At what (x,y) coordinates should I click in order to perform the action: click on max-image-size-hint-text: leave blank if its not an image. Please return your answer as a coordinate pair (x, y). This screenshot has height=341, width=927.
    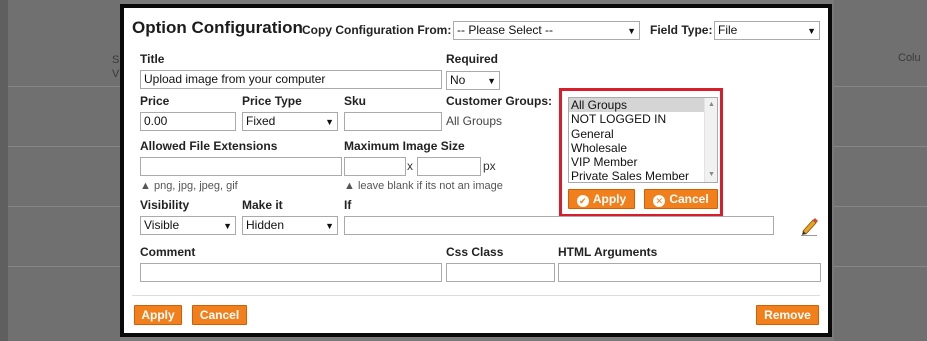
    Looking at the image, I should click on (430, 186).